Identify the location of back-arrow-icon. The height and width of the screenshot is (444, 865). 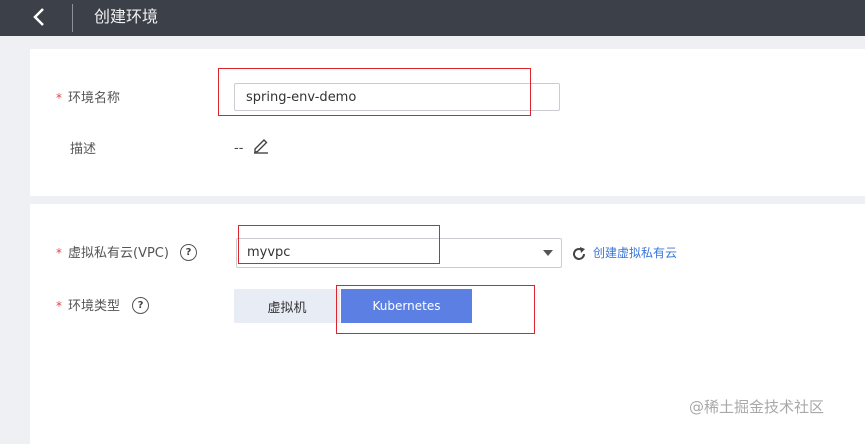
(40, 17).